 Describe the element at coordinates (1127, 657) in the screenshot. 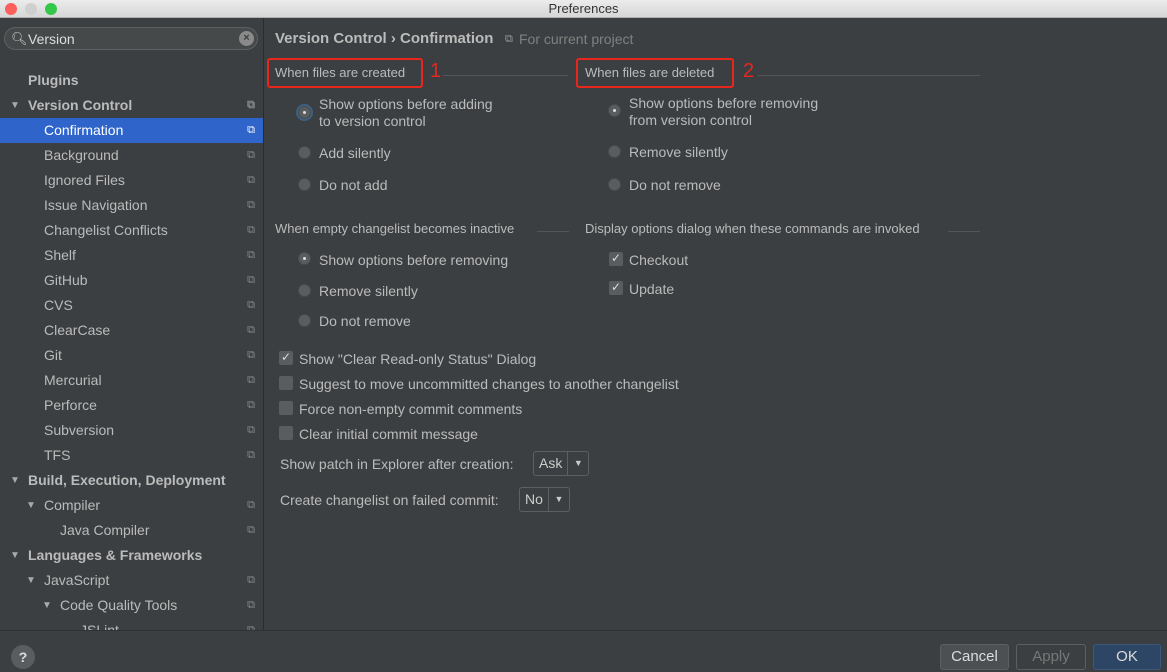

I see `ok-button: OK` at that location.